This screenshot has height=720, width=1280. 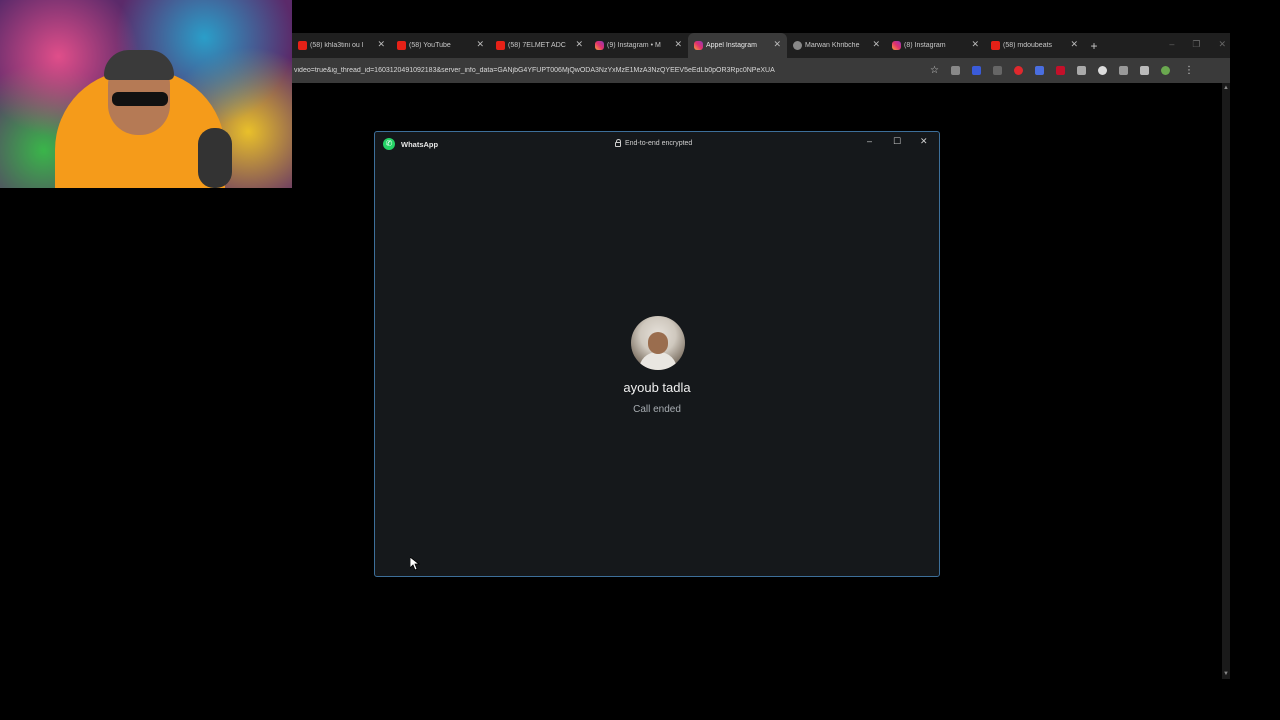 I want to click on browser-tab-active: Appel Instagram ✕, so click(x=737, y=45).